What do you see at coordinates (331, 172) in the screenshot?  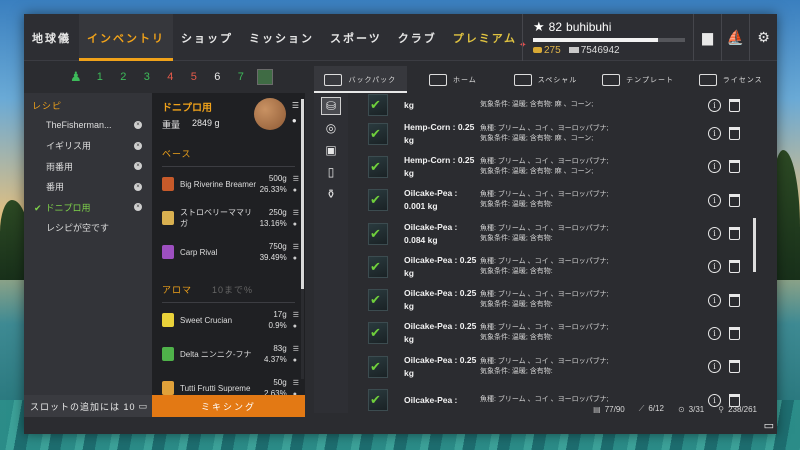 I see `jar-icon: ▯` at bounding box center [331, 172].